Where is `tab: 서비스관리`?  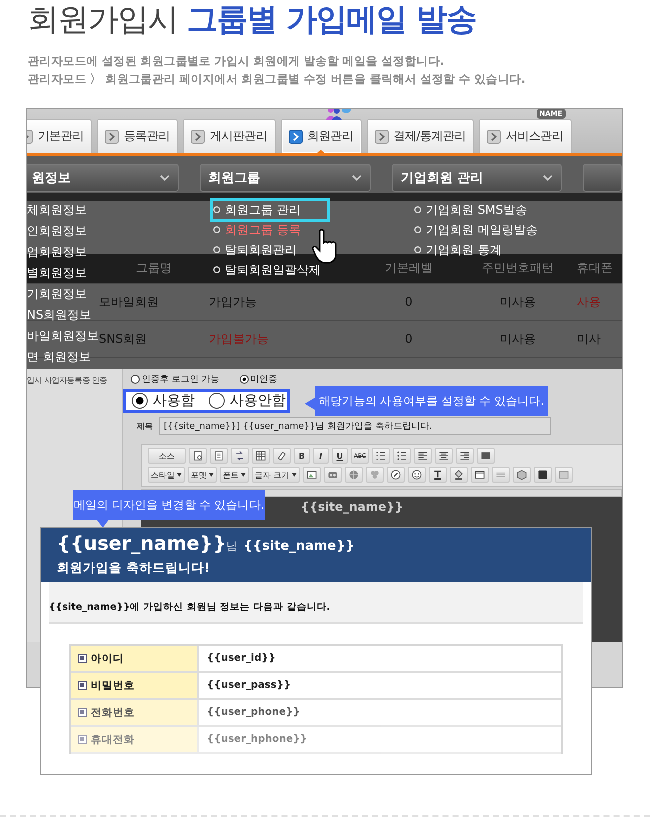
tab: 서비스관리 is located at coordinates (525, 136).